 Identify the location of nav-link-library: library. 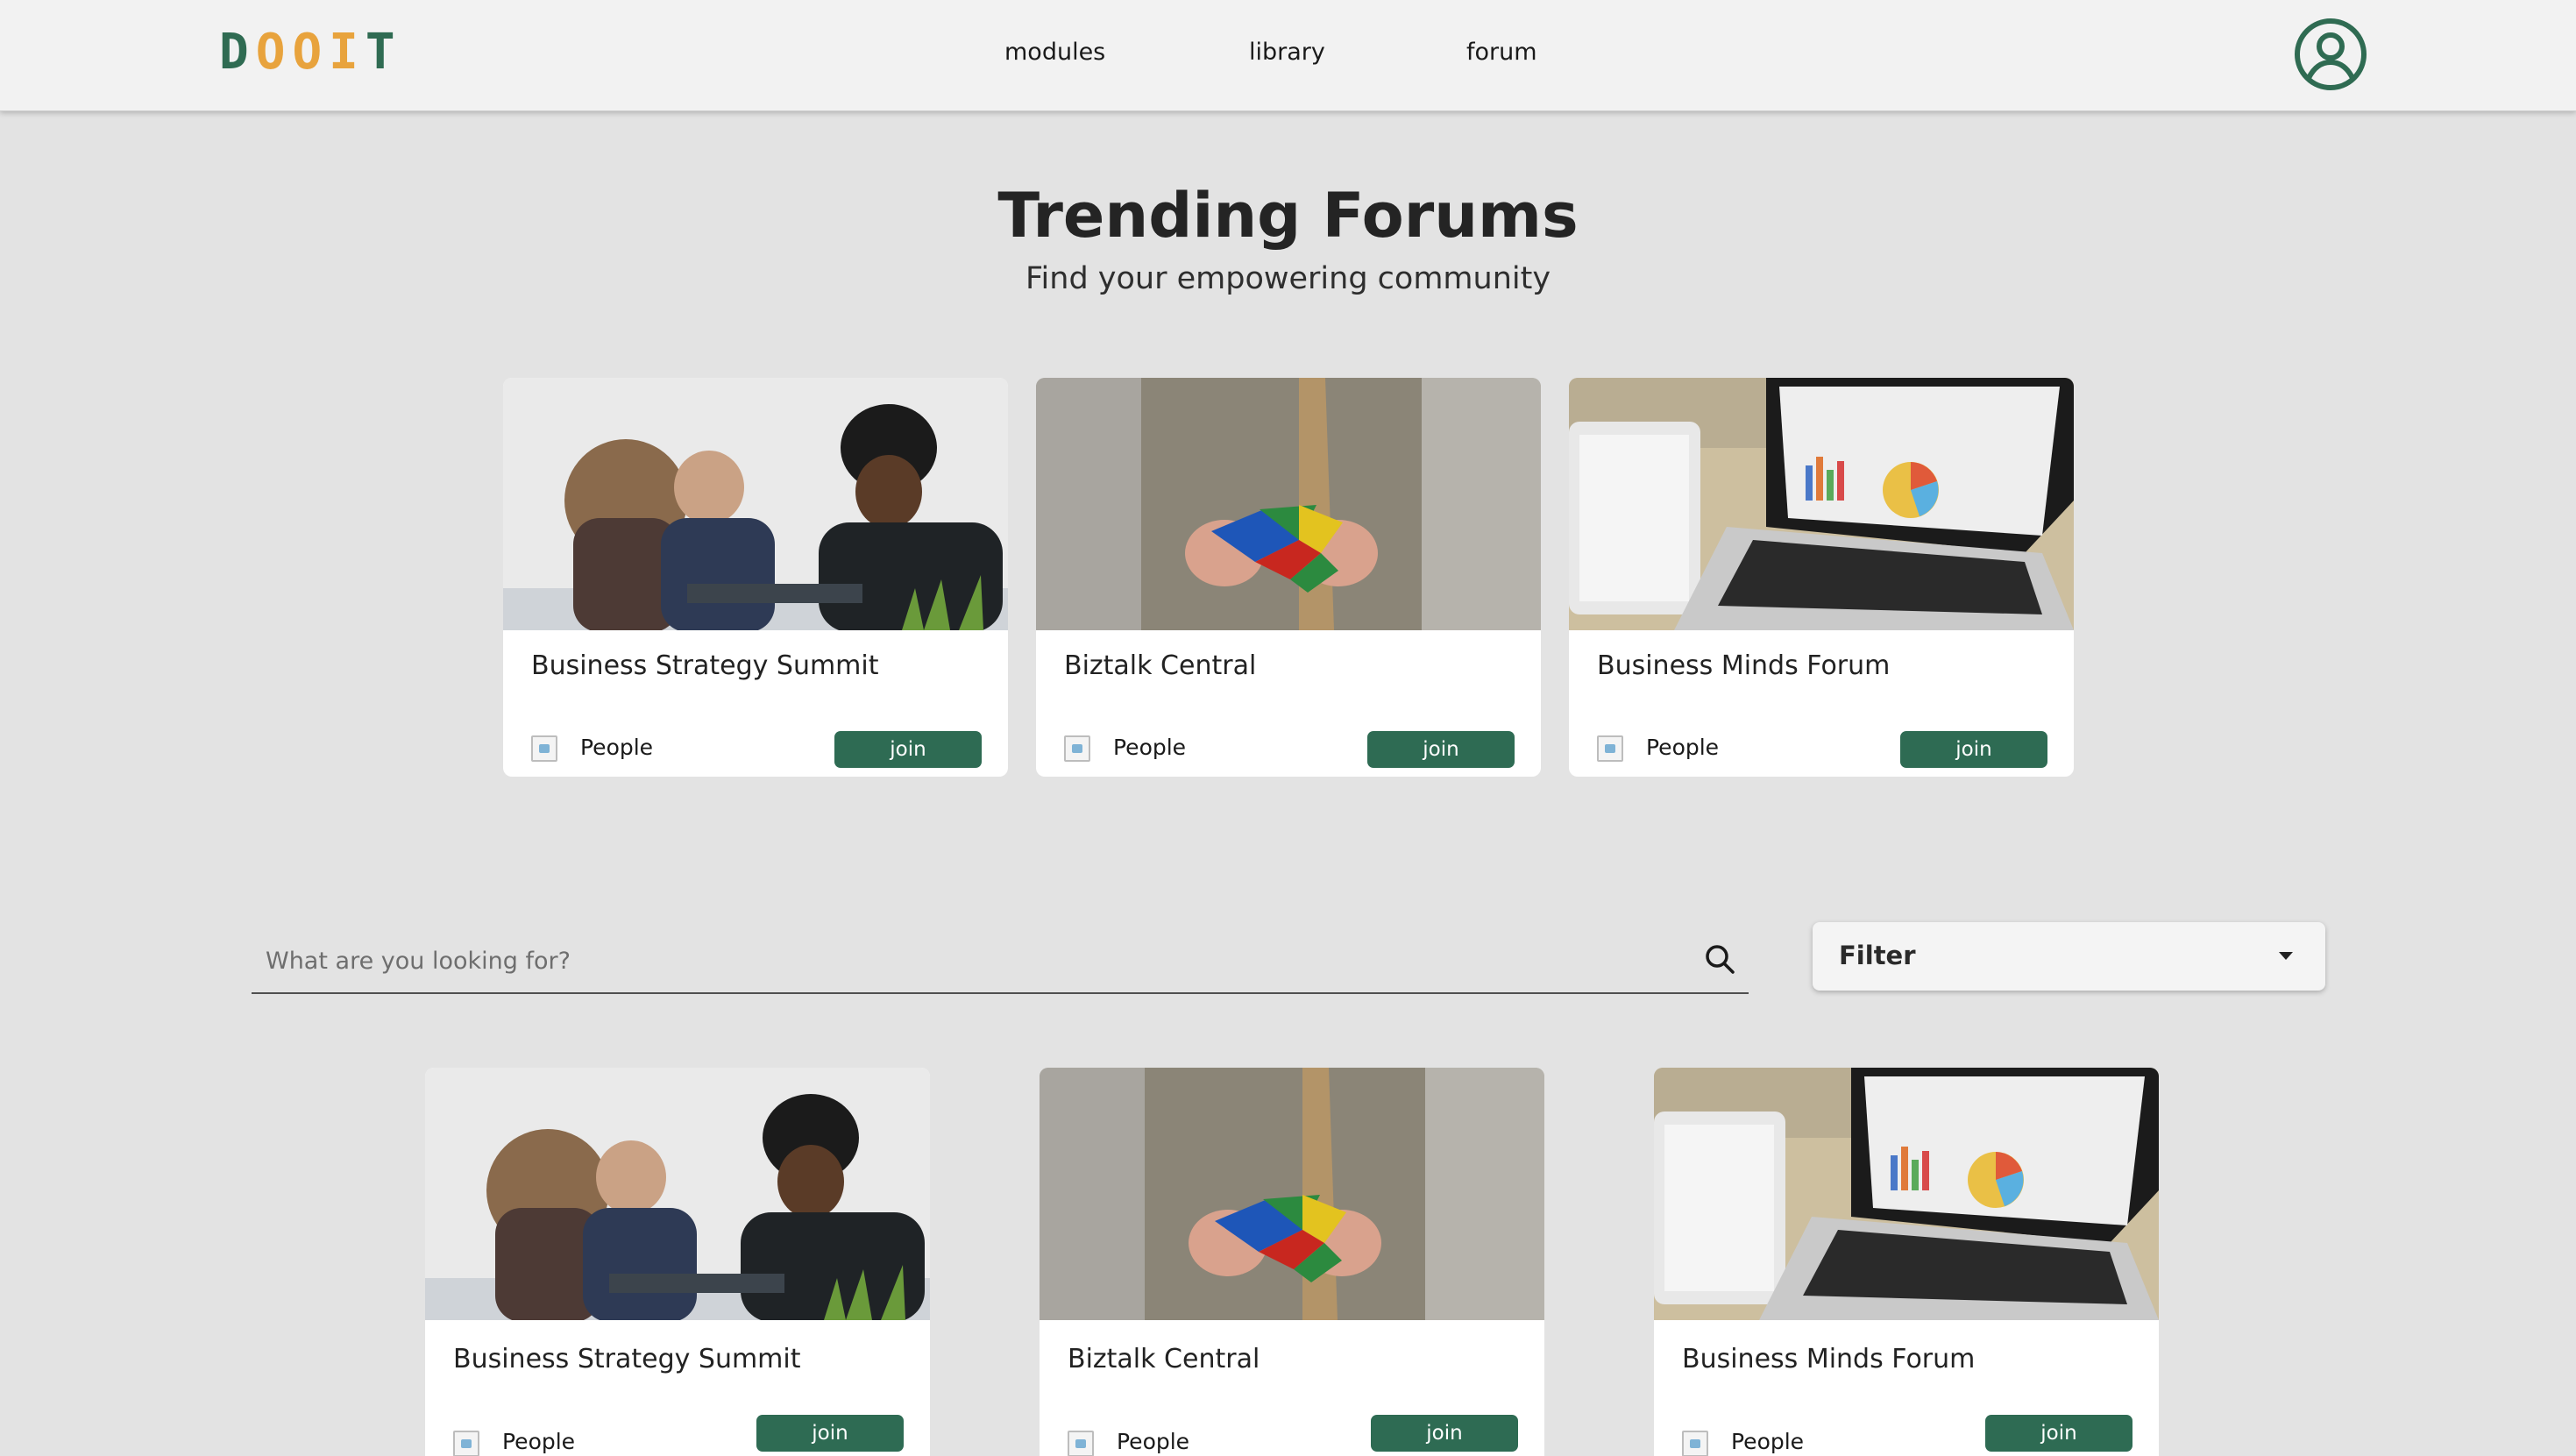
(1287, 52).